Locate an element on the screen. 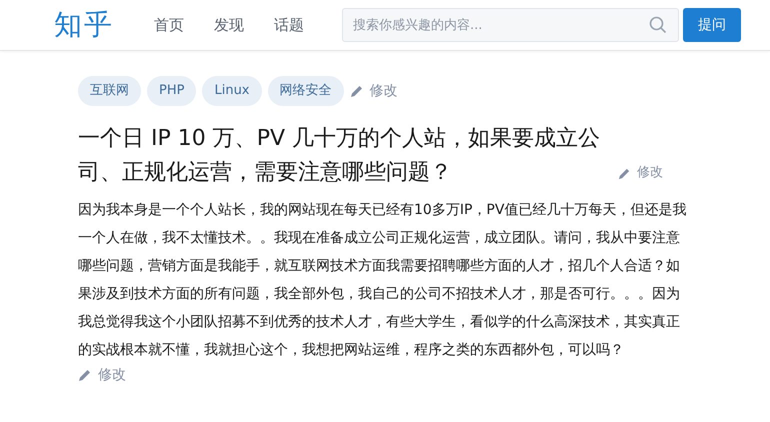  topic-tag: 互联网 is located at coordinates (109, 91).